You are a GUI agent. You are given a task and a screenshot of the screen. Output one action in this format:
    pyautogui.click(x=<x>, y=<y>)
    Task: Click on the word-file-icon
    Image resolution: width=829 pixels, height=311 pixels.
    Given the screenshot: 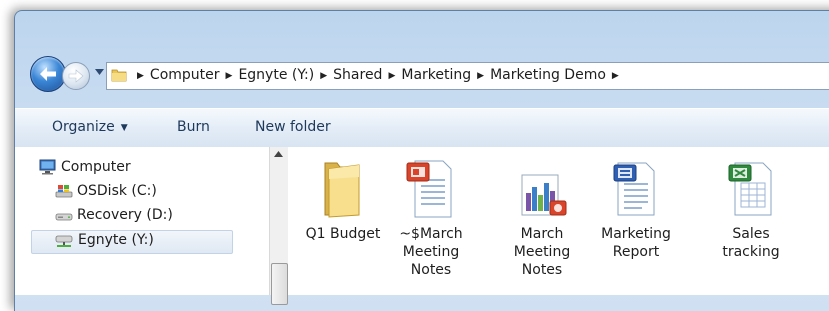 What is the action you would take?
    pyautogui.click(x=636, y=189)
    